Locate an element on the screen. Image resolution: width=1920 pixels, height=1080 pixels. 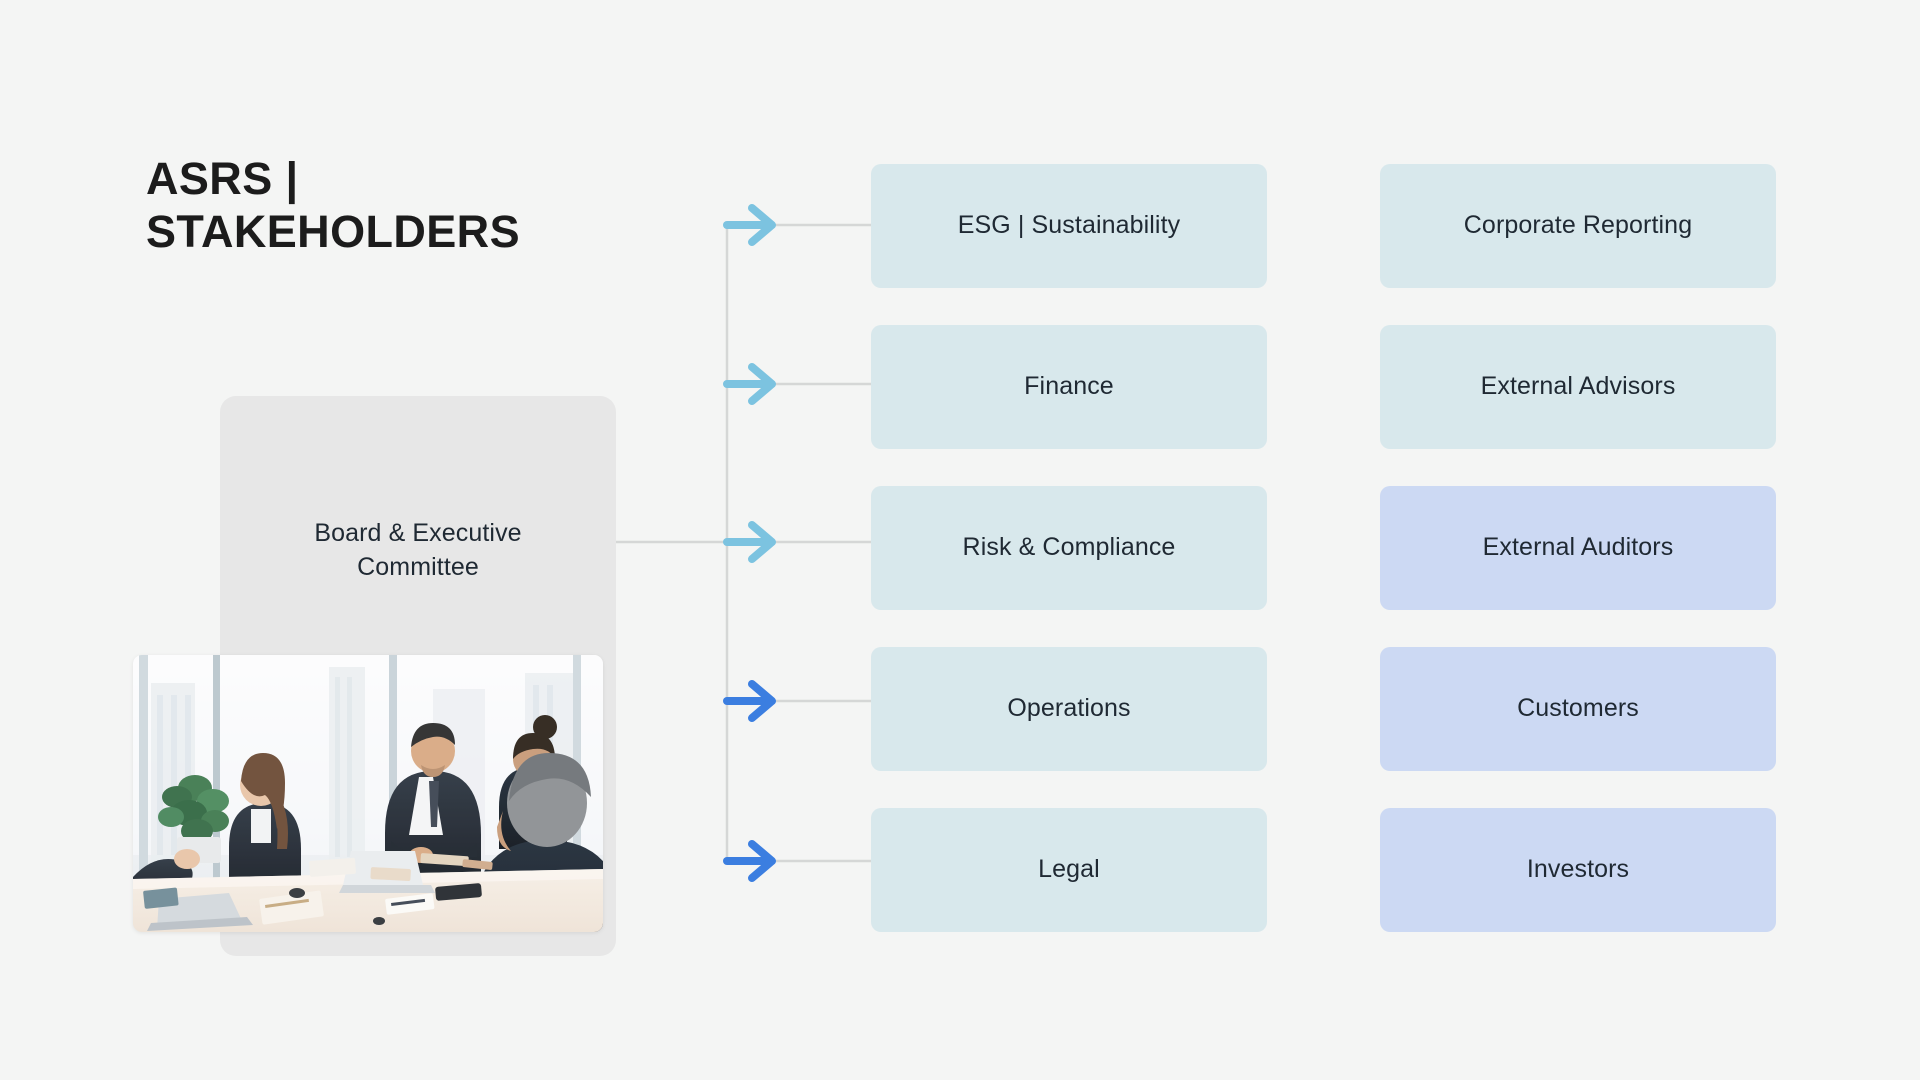
stakeholder-node-external-advisors: External Advisors is located at coordinates (1578, 387).